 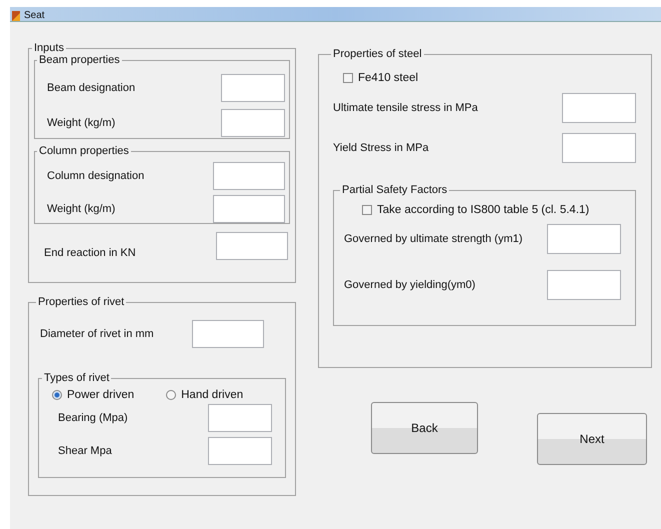 What do you see at coordinates (205, 395) in the screenshot?
I see `radio-option: Hand driven` at bounding box center [205, 395].